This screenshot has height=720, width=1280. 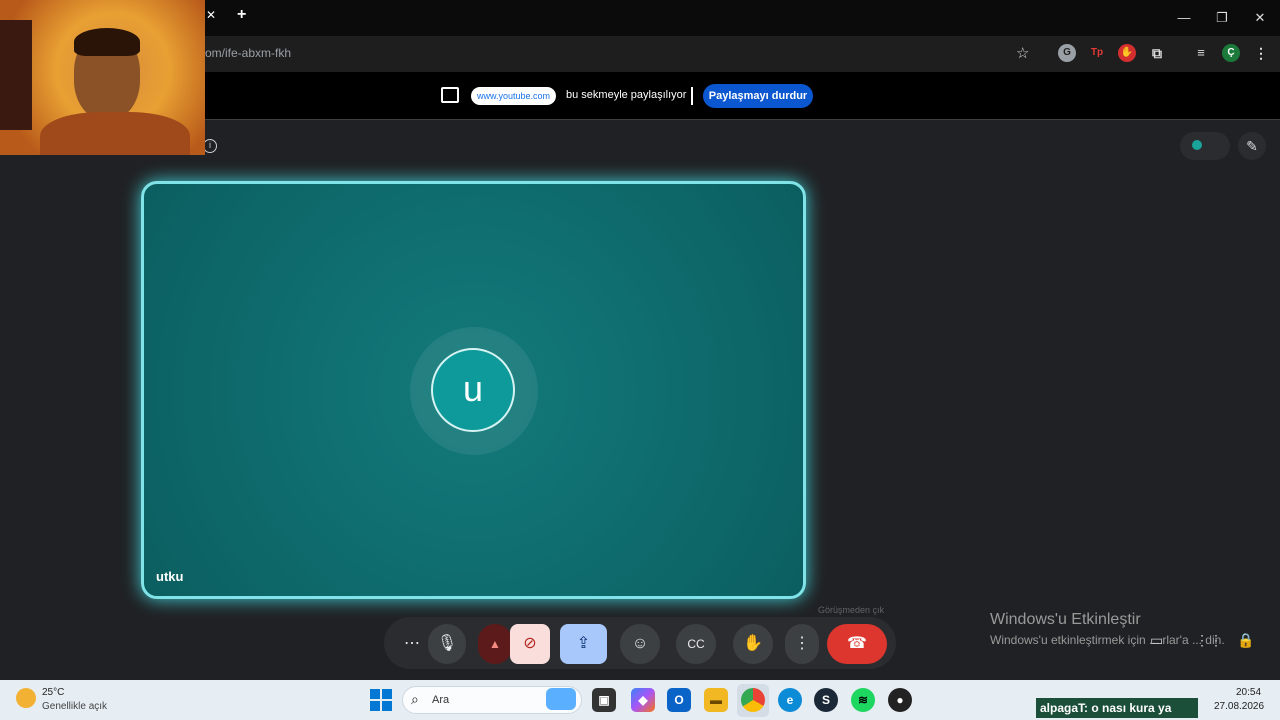 I want to click on url-text: om/ife-abxm-fkh, so click(x=248, y=53).